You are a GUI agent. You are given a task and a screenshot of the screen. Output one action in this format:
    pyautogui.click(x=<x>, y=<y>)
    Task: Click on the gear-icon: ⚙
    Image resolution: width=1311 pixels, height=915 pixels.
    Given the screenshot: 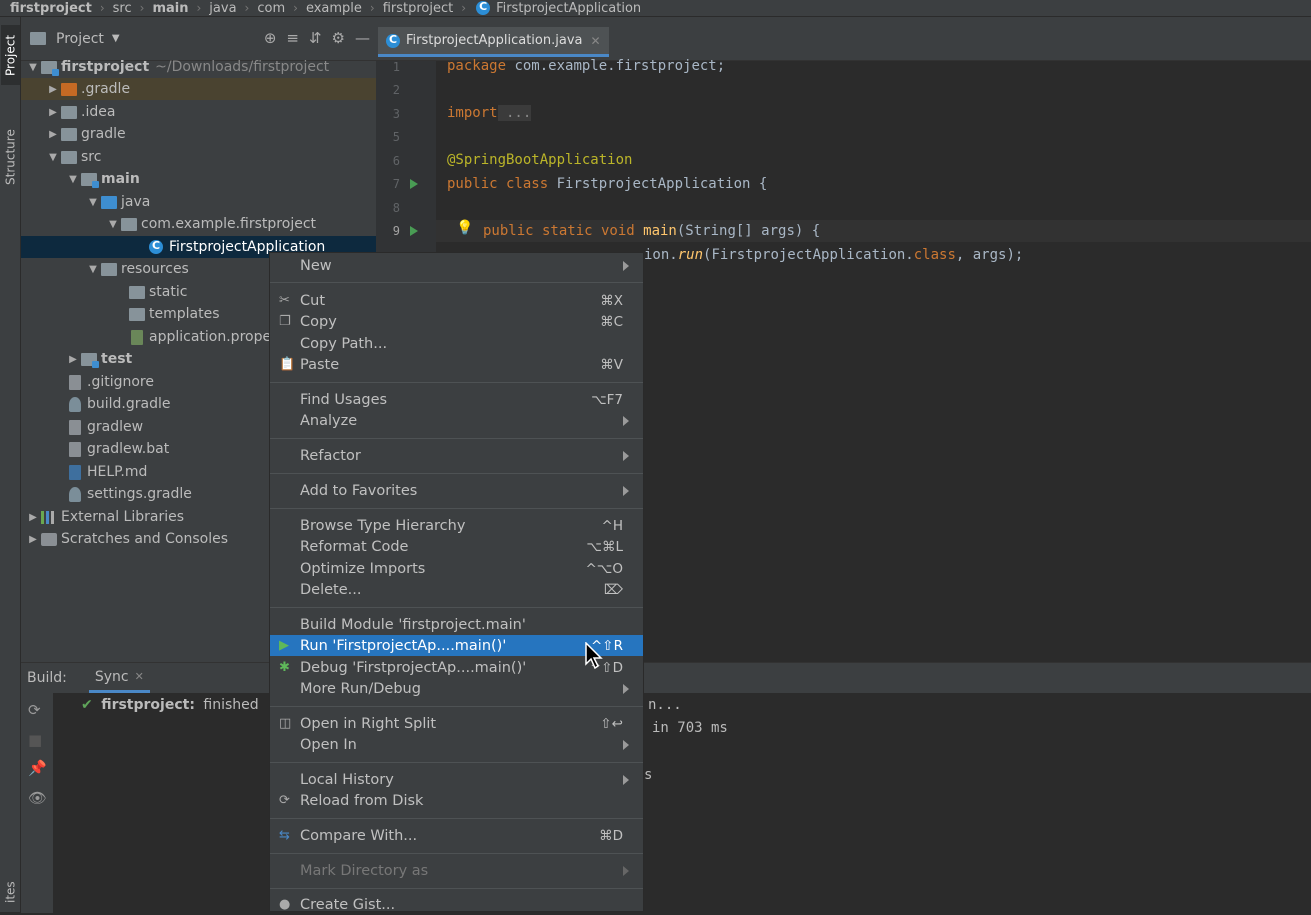 What is the action you would take?
    pyautogui.click(x=338, y=38)
    